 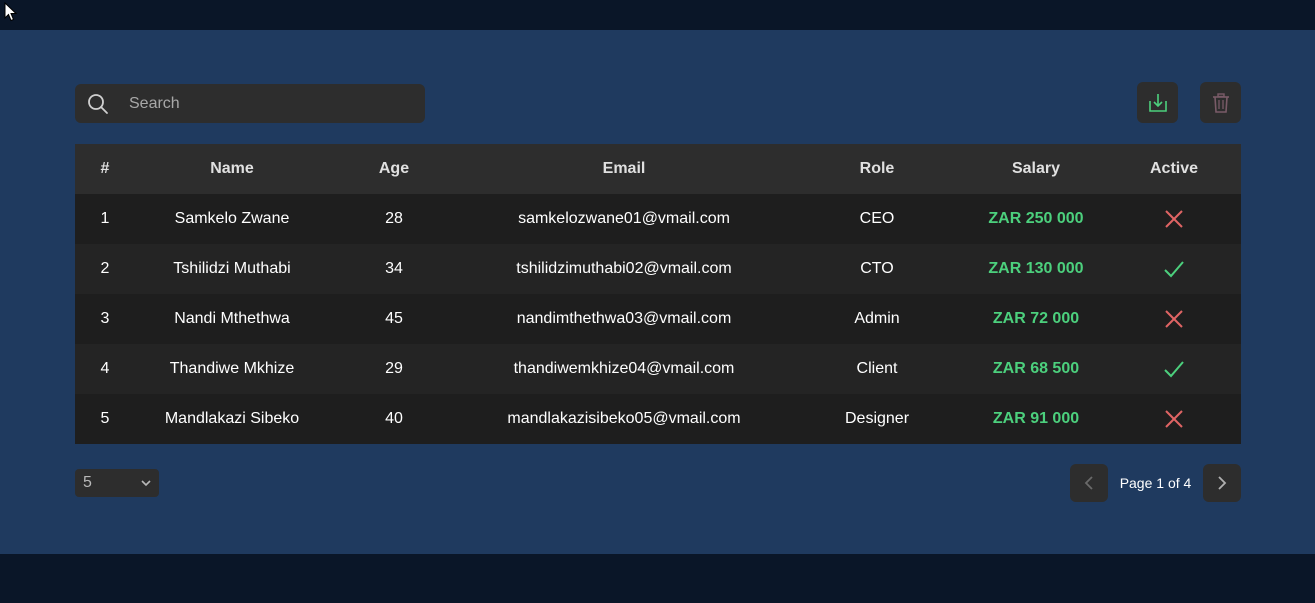 What do you see at coordinates (1036, 169) in the screenshot?
I see `column-header-salary: Salary` at bounding box center [1036, 169].